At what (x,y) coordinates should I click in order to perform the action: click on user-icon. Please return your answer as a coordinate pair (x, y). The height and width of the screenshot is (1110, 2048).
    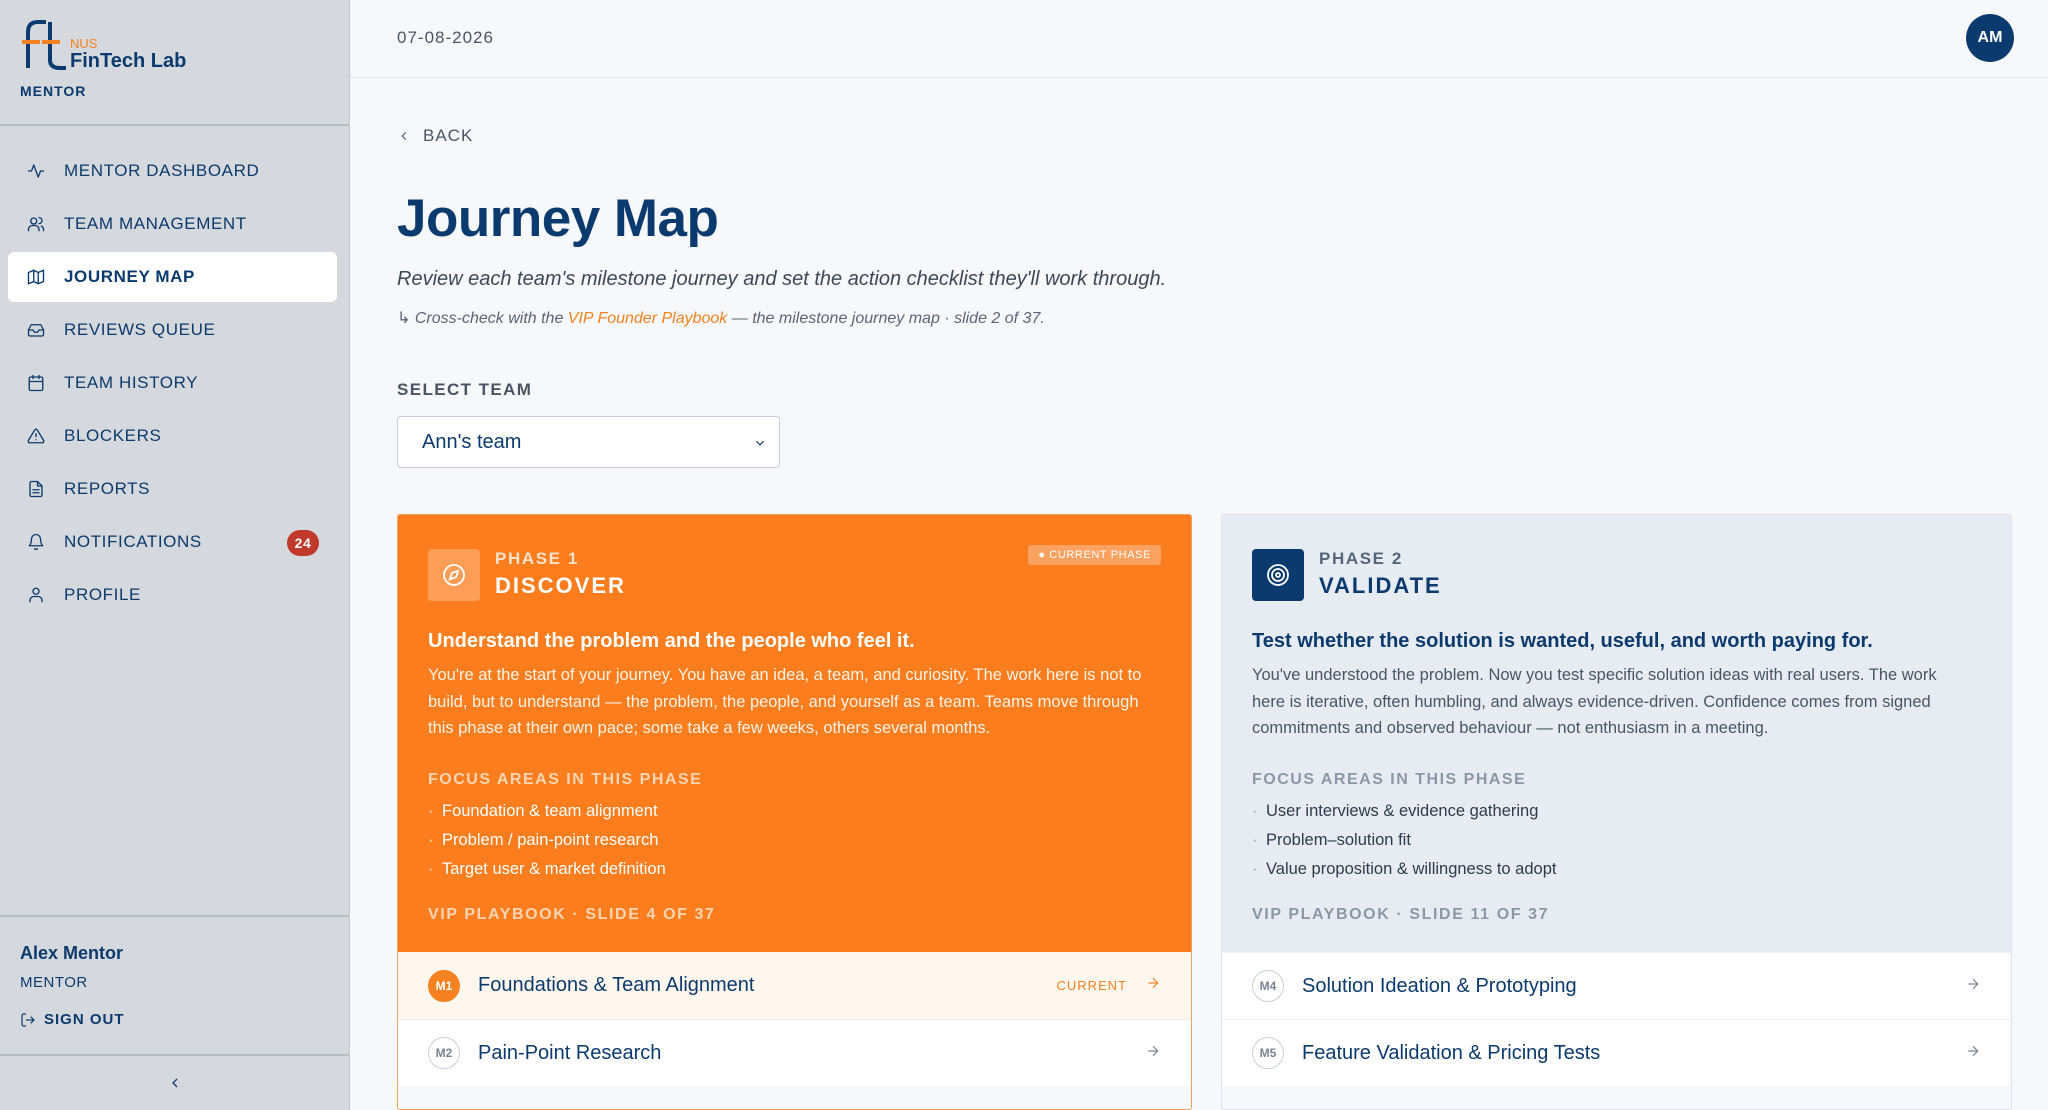
    Looking at the image, I should click on (36, 595).